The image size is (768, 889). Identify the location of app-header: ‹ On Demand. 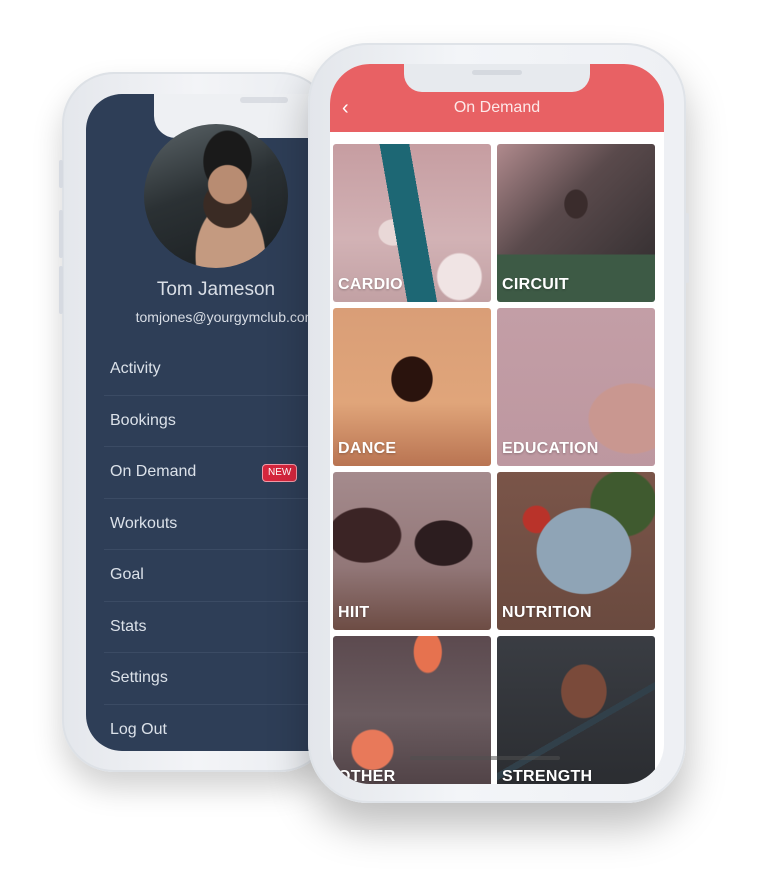
(497, 98).